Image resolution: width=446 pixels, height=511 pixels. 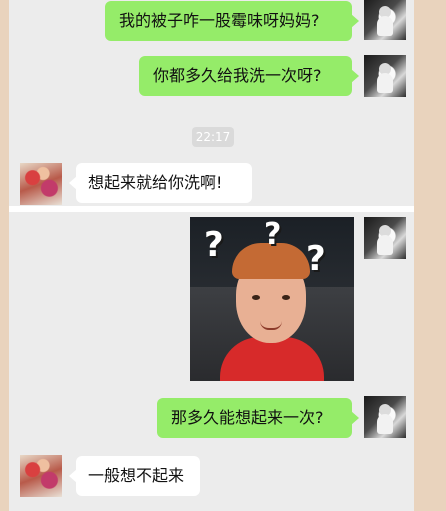 I want to click on timestamp-badge: 22:17, so click(x=213, y=137).